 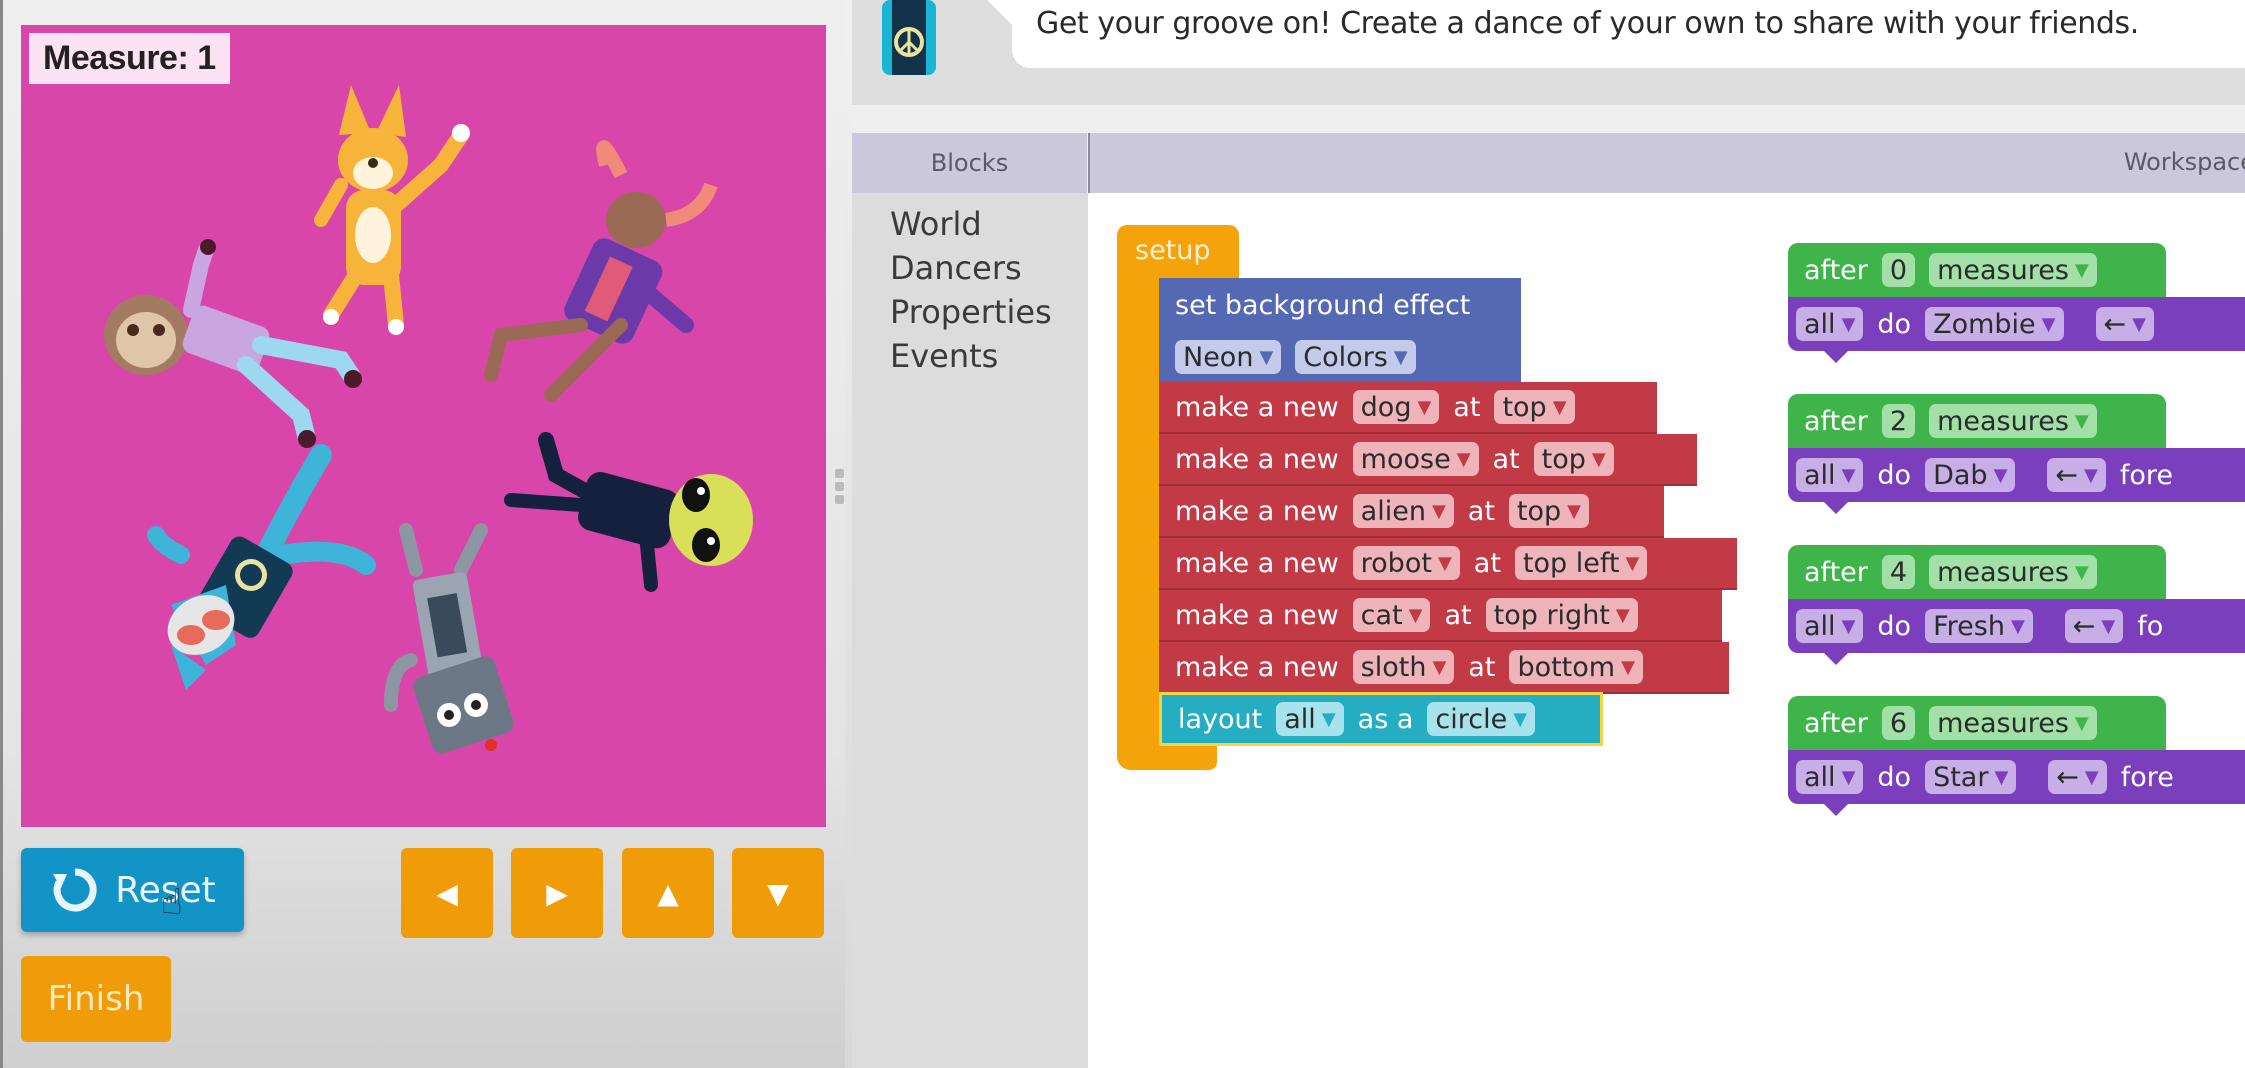 What do you see at coordinates (1994, 324) in the screenshot?
I see `dance-move-dropdown: Zombie ▼` at bounding box center [1994, 324].